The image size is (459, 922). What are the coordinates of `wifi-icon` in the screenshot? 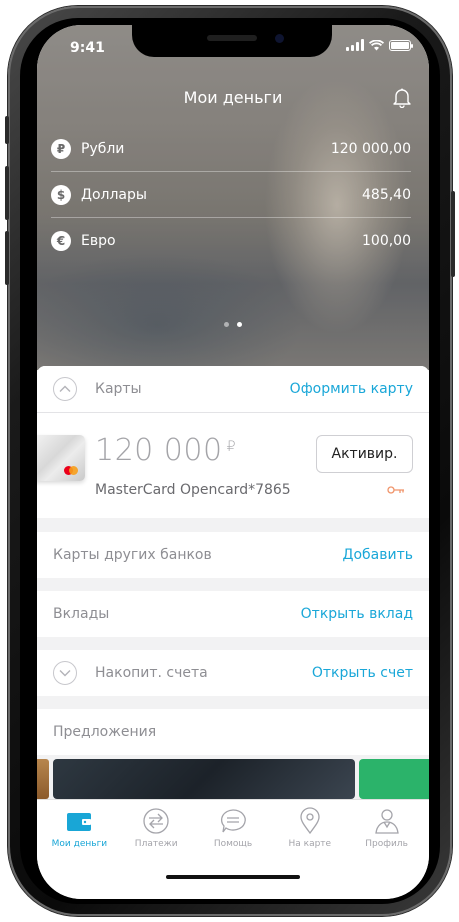 It's located at (376, 44).